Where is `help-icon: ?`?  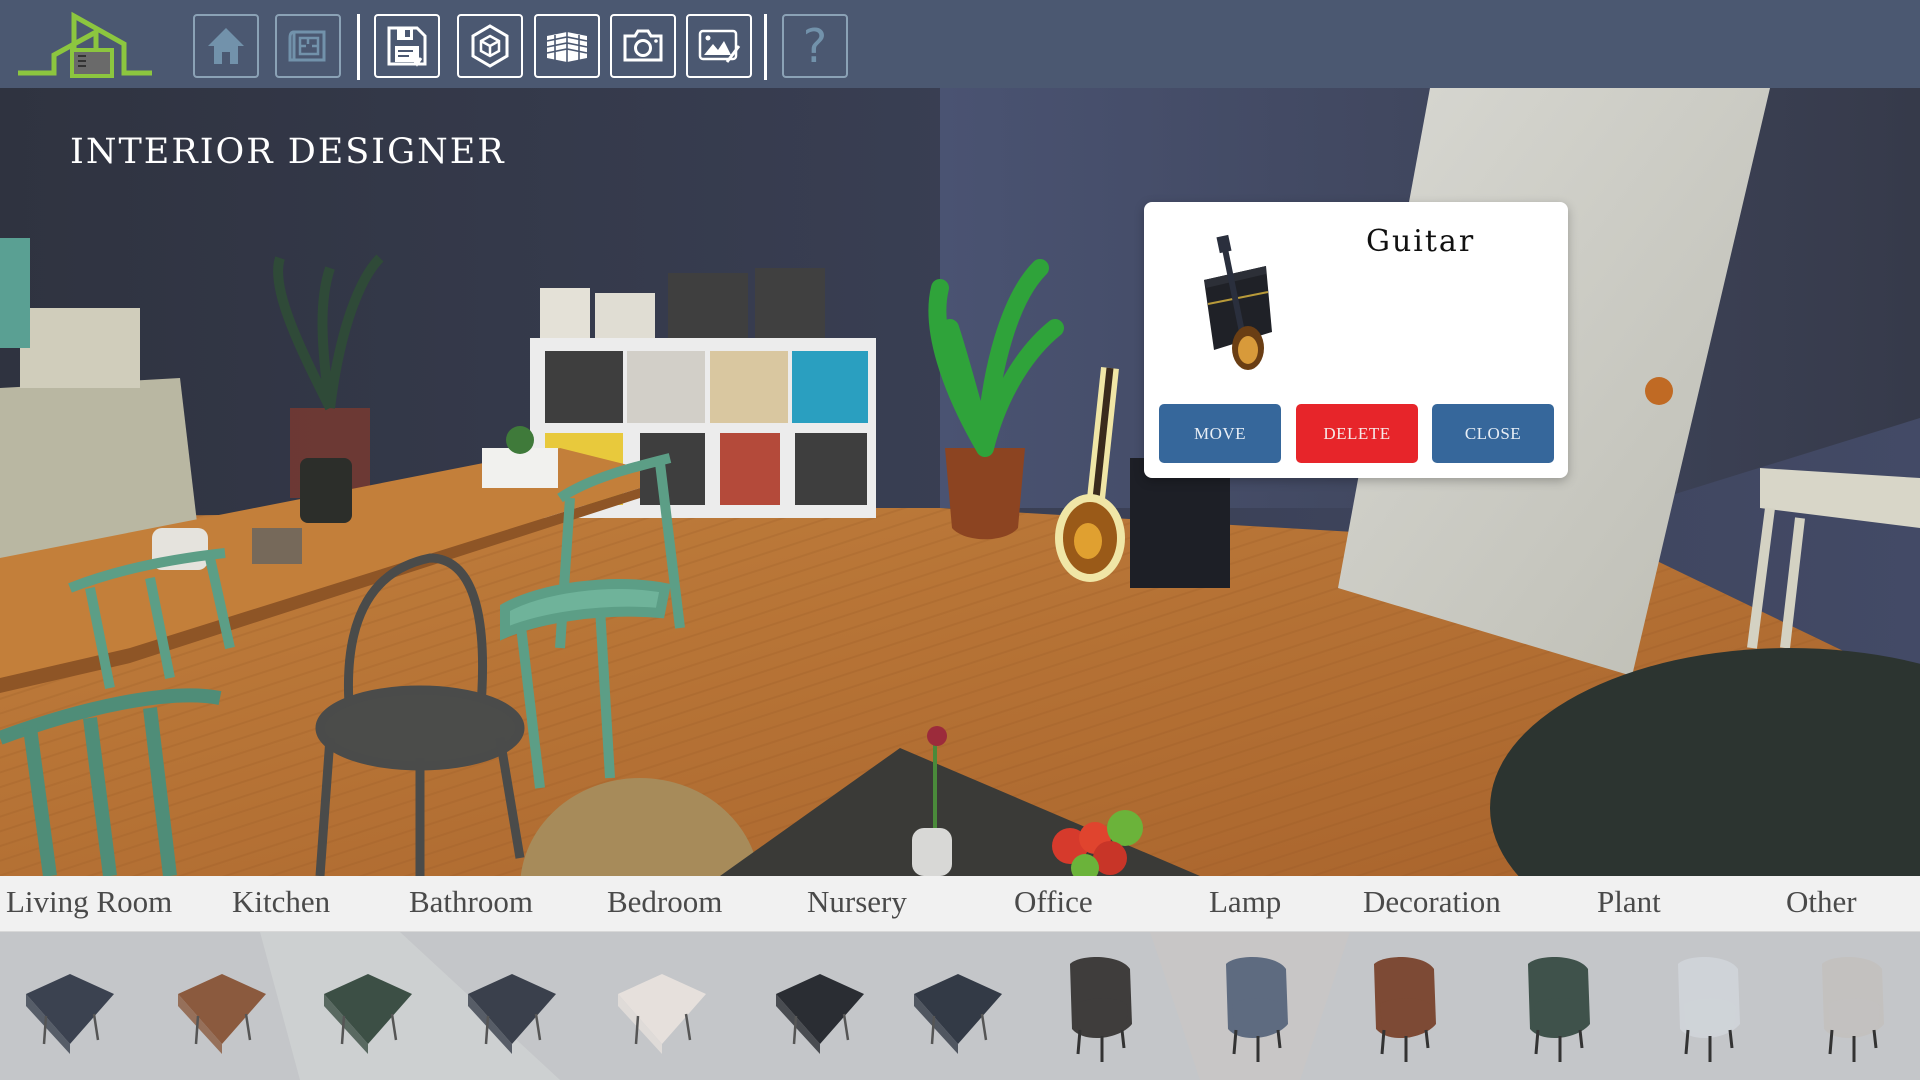 help-icon: ? is located at coordinates (815, 46).